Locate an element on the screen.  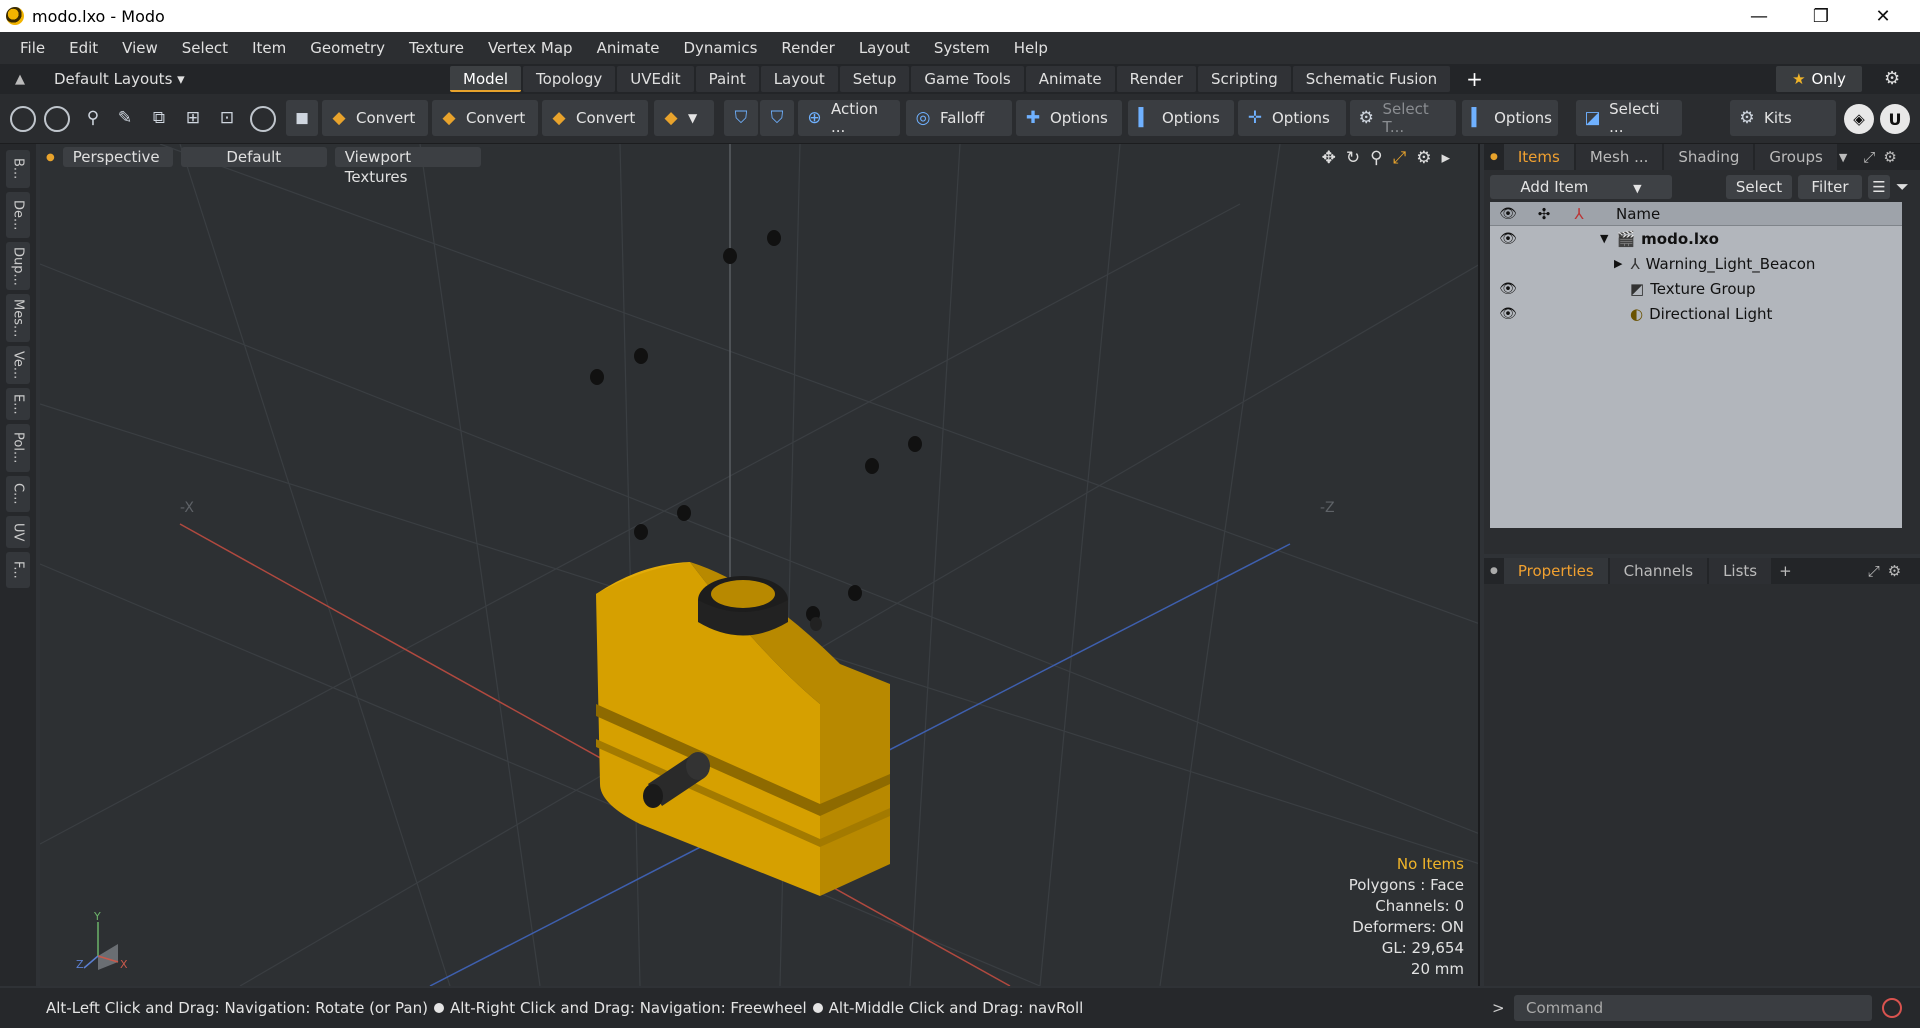
tree-row-light: 👁 ◐ Directional Light is located at coordinates (1696, 313).